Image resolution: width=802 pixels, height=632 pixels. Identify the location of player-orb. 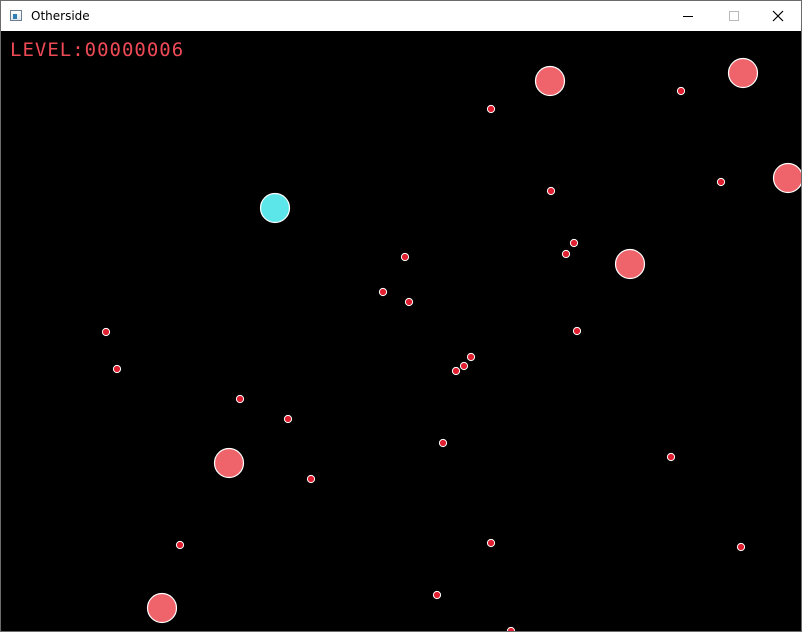
(275, 208).